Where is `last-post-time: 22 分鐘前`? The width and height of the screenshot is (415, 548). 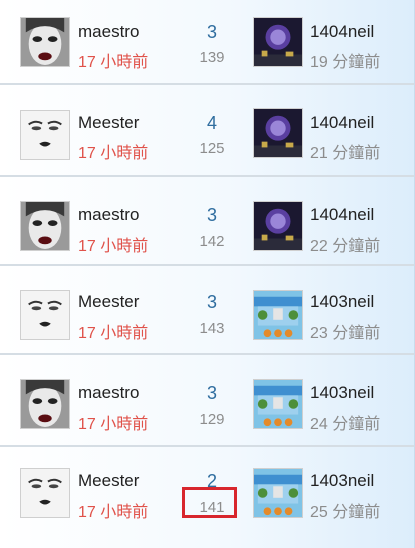
last-post-time: 22 分鐘前 is located at coordinates (345, 246).